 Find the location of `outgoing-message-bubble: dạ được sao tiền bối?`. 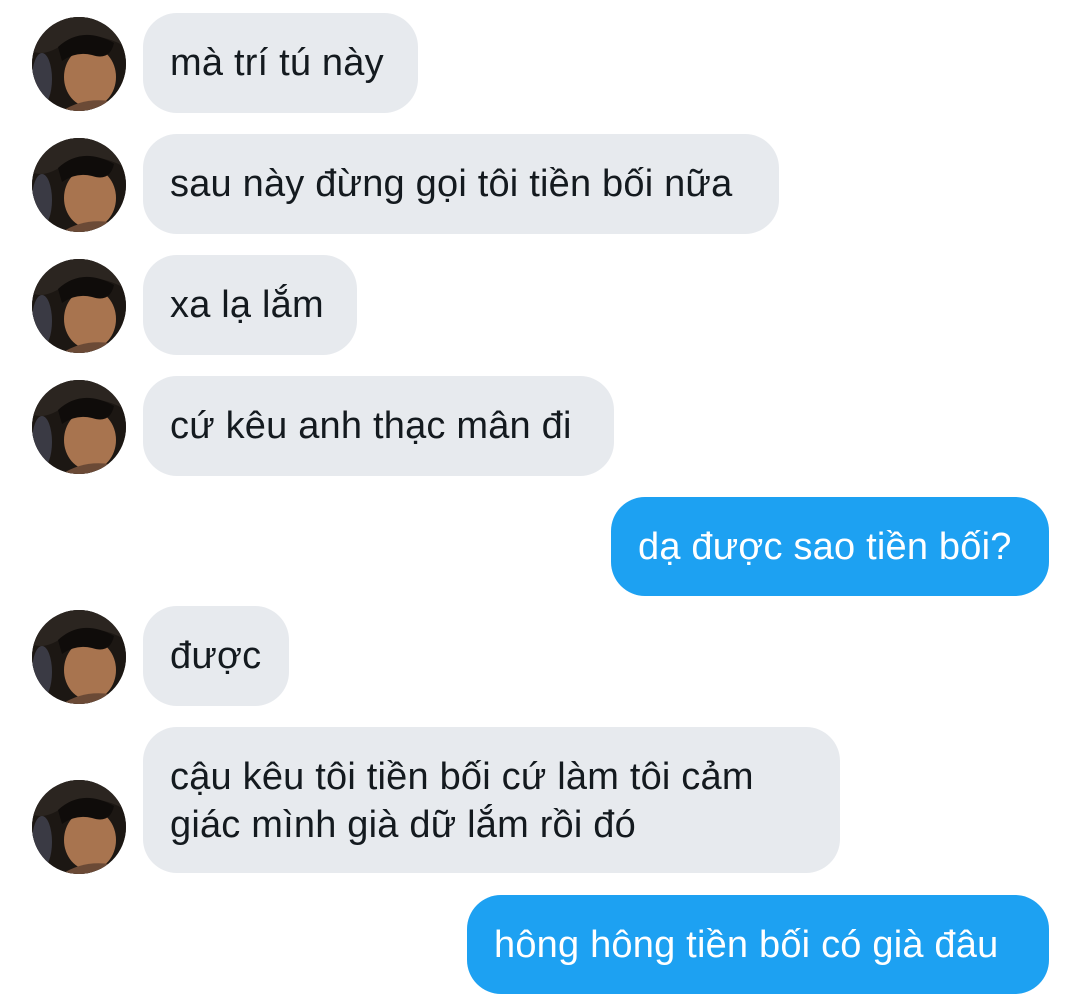

outgoing-message-bubble: dạ được sao tiền bối? is located at coordinates (830, 546).